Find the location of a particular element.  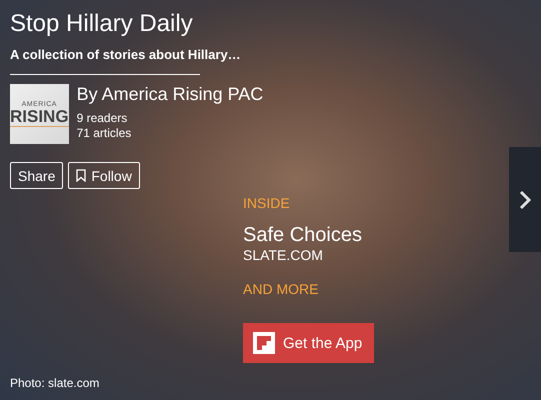

more-heading: AND MORE is located at coordinates (280, 289).